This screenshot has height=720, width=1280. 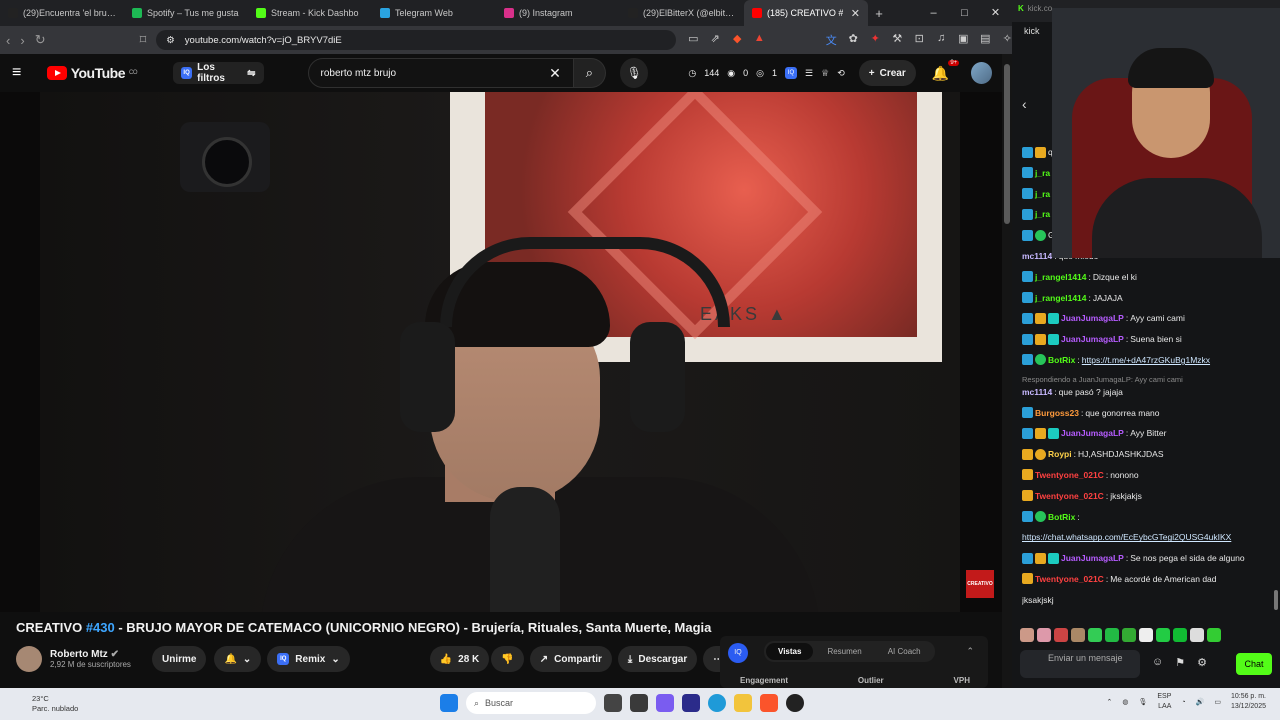 What do you see at coordinates (853, 40) in the screenshot?
I see `extension-icon: ✿` at bounding box center [853, 40].